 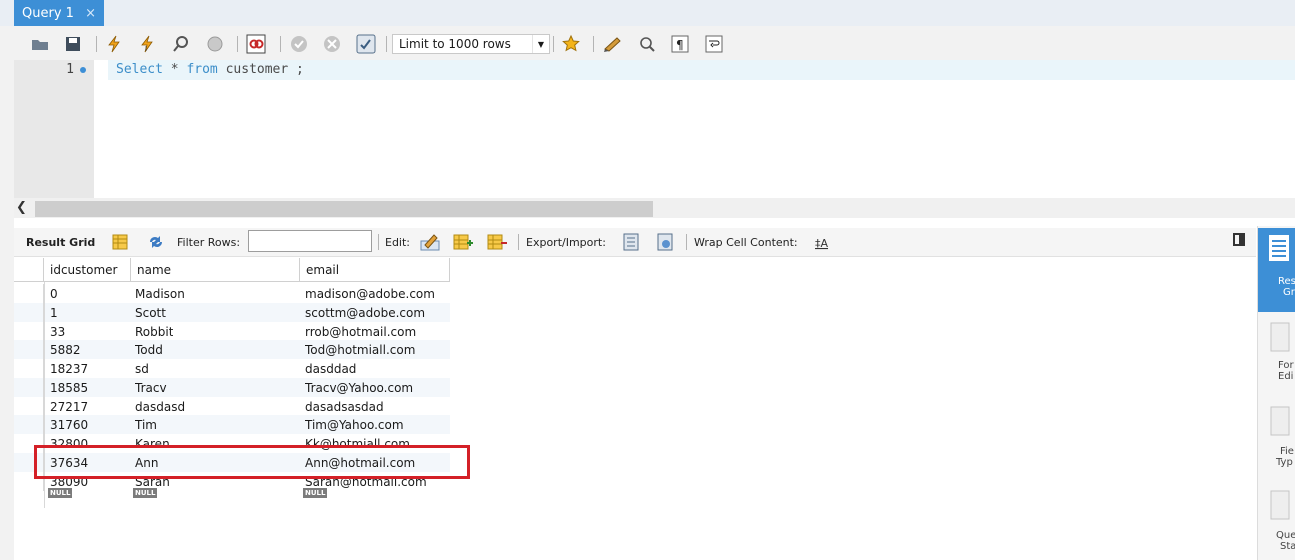 What do you see at coordinates (571, 44) in the screenshot?
I see `star-snippet-icon` at bounding box center [571, 44].